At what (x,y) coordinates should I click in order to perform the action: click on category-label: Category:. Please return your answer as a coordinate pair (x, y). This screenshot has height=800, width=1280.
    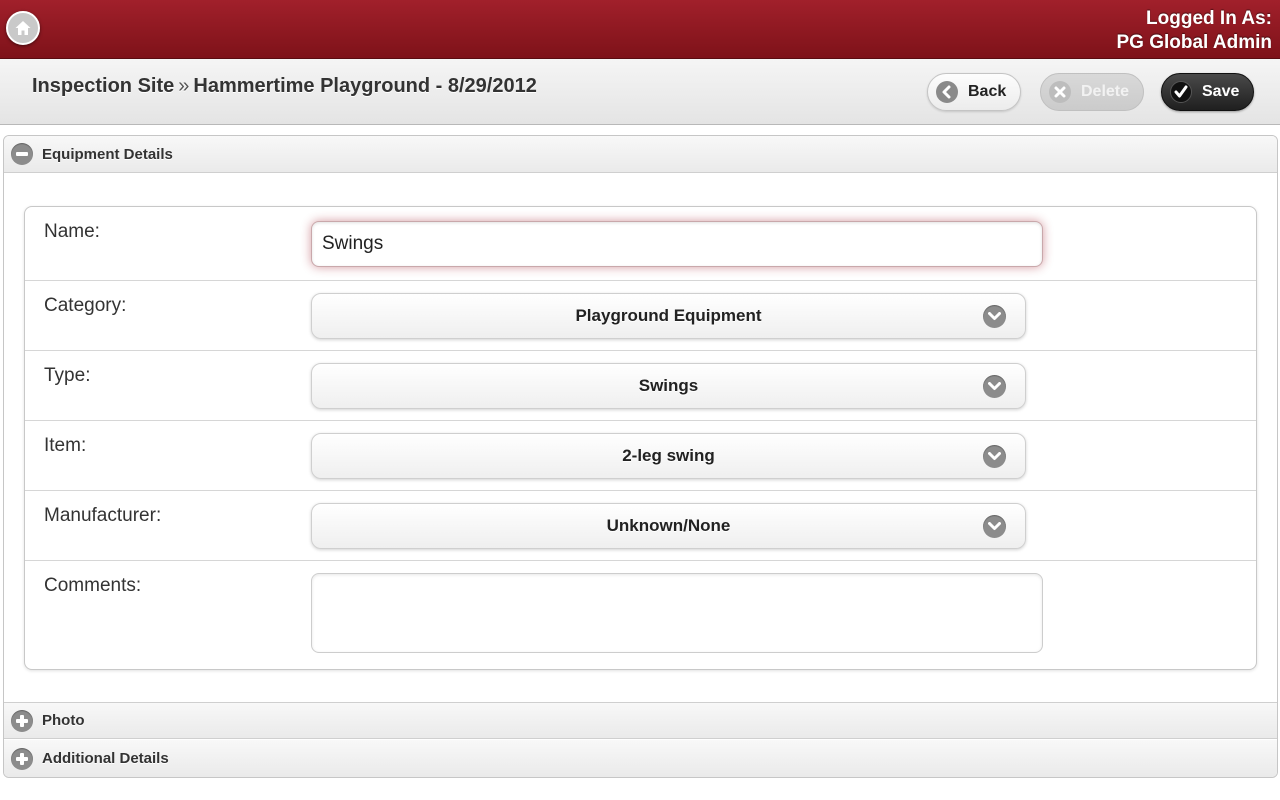
    Looking at the image, I should click on (85, 305).